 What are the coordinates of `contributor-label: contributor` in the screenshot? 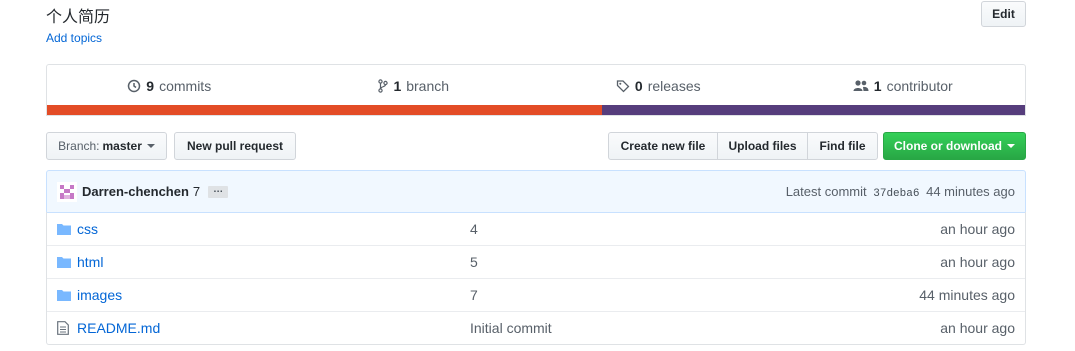 It's located at (919, 86).